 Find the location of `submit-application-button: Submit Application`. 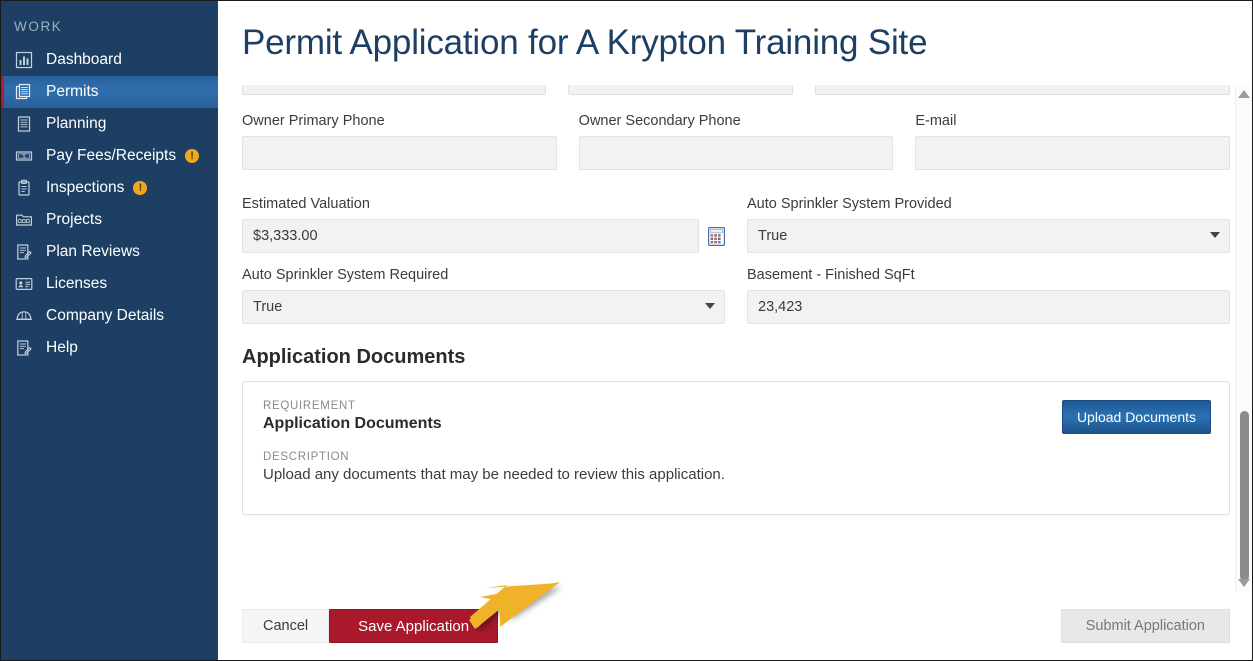

submit-application-button: Submit Application is located at coordinates (1145, 626).